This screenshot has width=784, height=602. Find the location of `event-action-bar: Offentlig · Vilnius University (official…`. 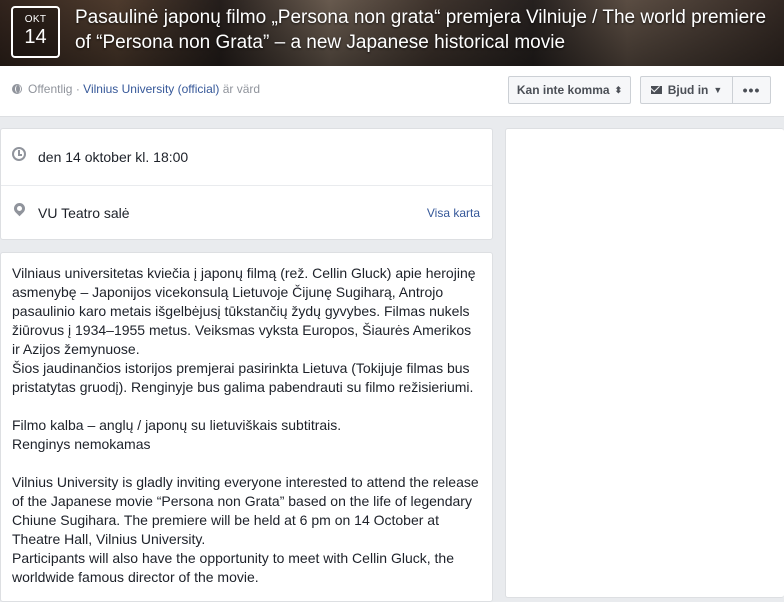

event-action-bar: Offentlig · Vilnius University (official… is located at coordinates (392, 91).